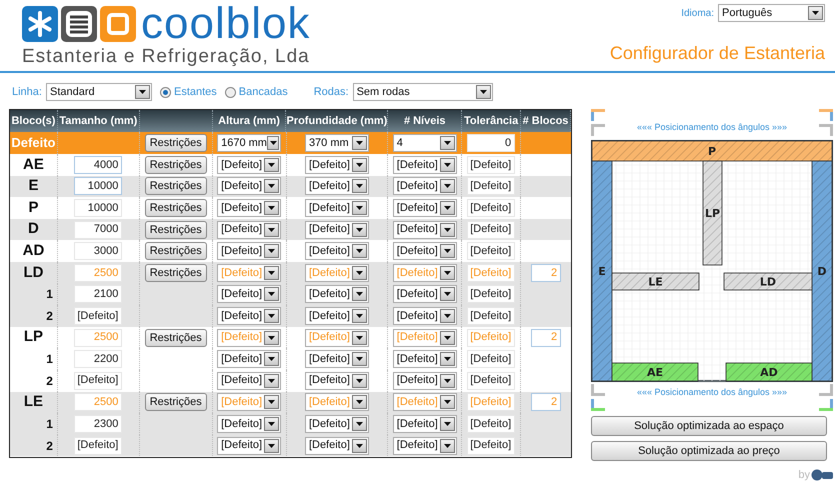 This screenshot has width=835, height=493. Describe the element at coordinates (491, 143) in the screenshot. I see `input-field: 0` at that location.